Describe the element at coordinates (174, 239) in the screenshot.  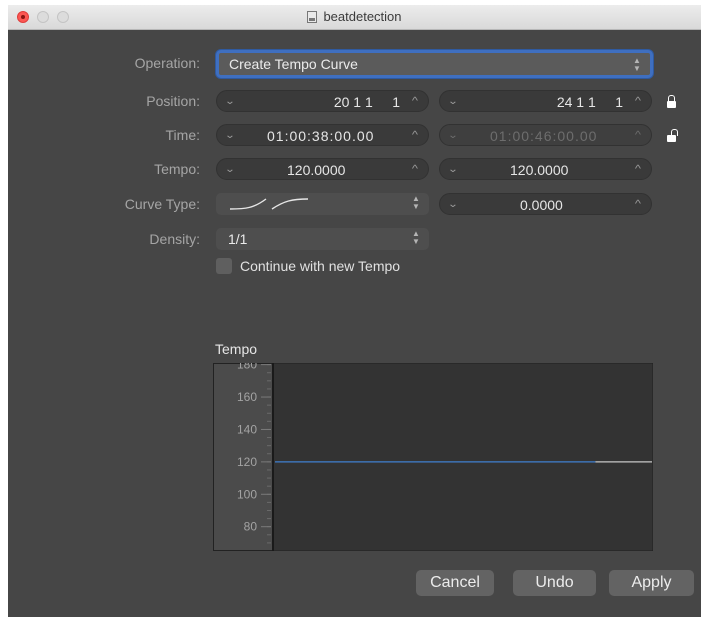
I see `density-label: Density:` at that location.